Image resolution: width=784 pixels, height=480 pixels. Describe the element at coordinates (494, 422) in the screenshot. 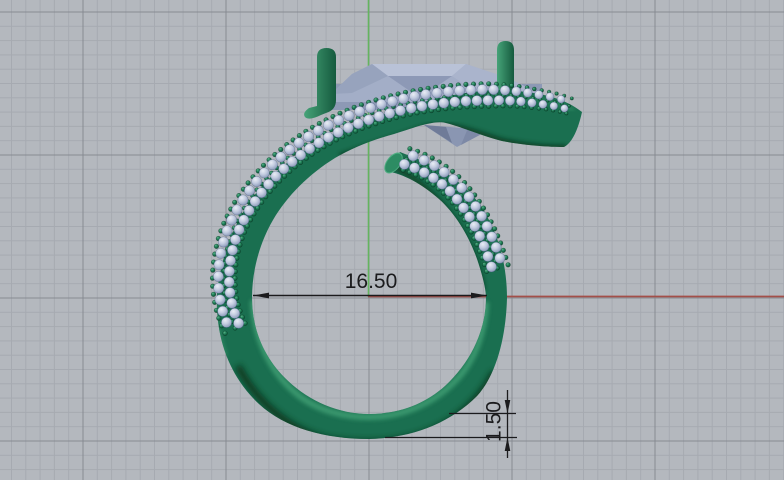

I see `dimension-label-band-thickness: 1.50` at that location.